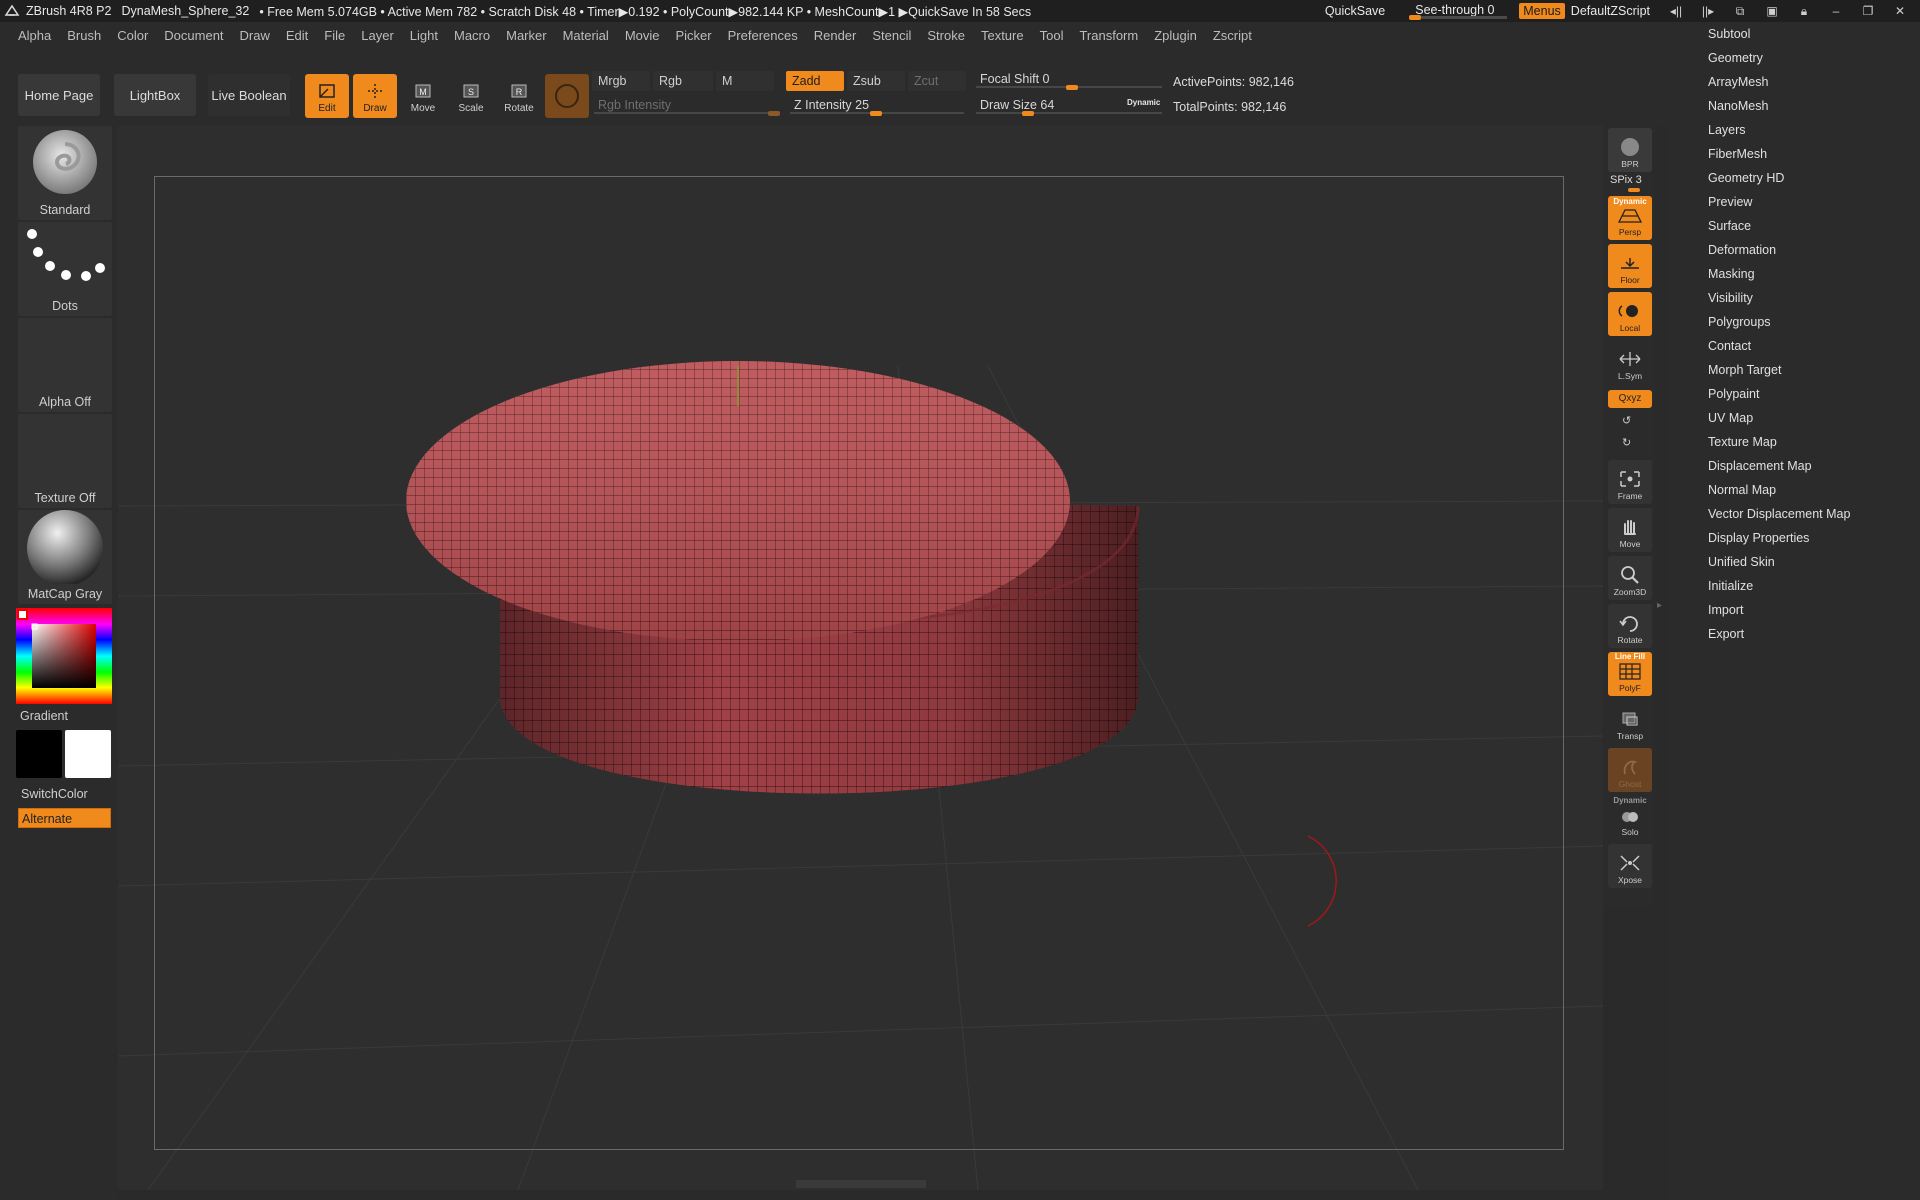 The width and height of the screenshot is (1920, 1200). Describe the element at coordinates (1794, 58) in the screenshot. I see `tray-geometry: Geometry` at that location.